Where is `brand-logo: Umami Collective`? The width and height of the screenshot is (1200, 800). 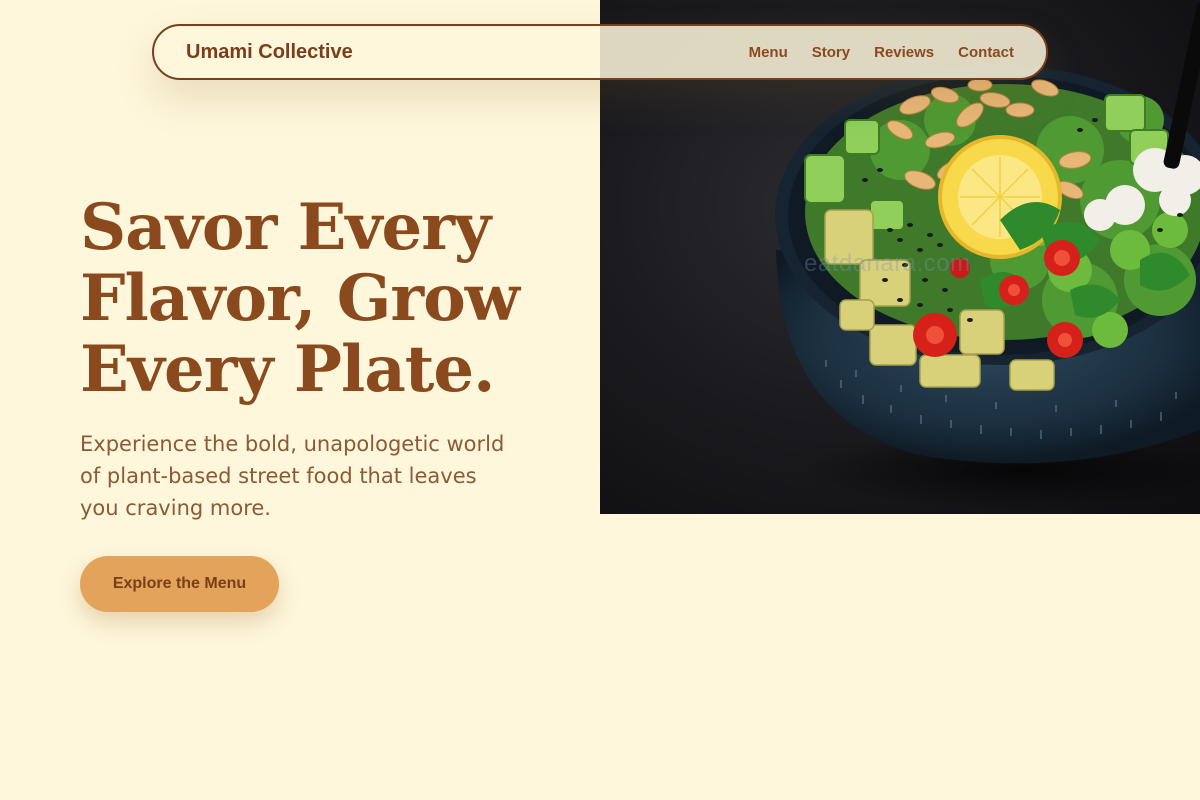
brand-logo: Umami Collective is located at coordinates (269, 52).